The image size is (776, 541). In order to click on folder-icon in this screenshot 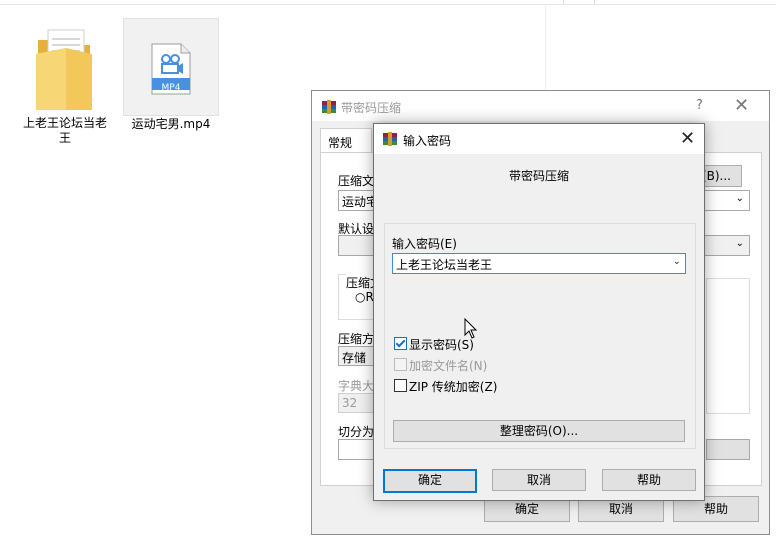, I will do `click(64, 69)`.